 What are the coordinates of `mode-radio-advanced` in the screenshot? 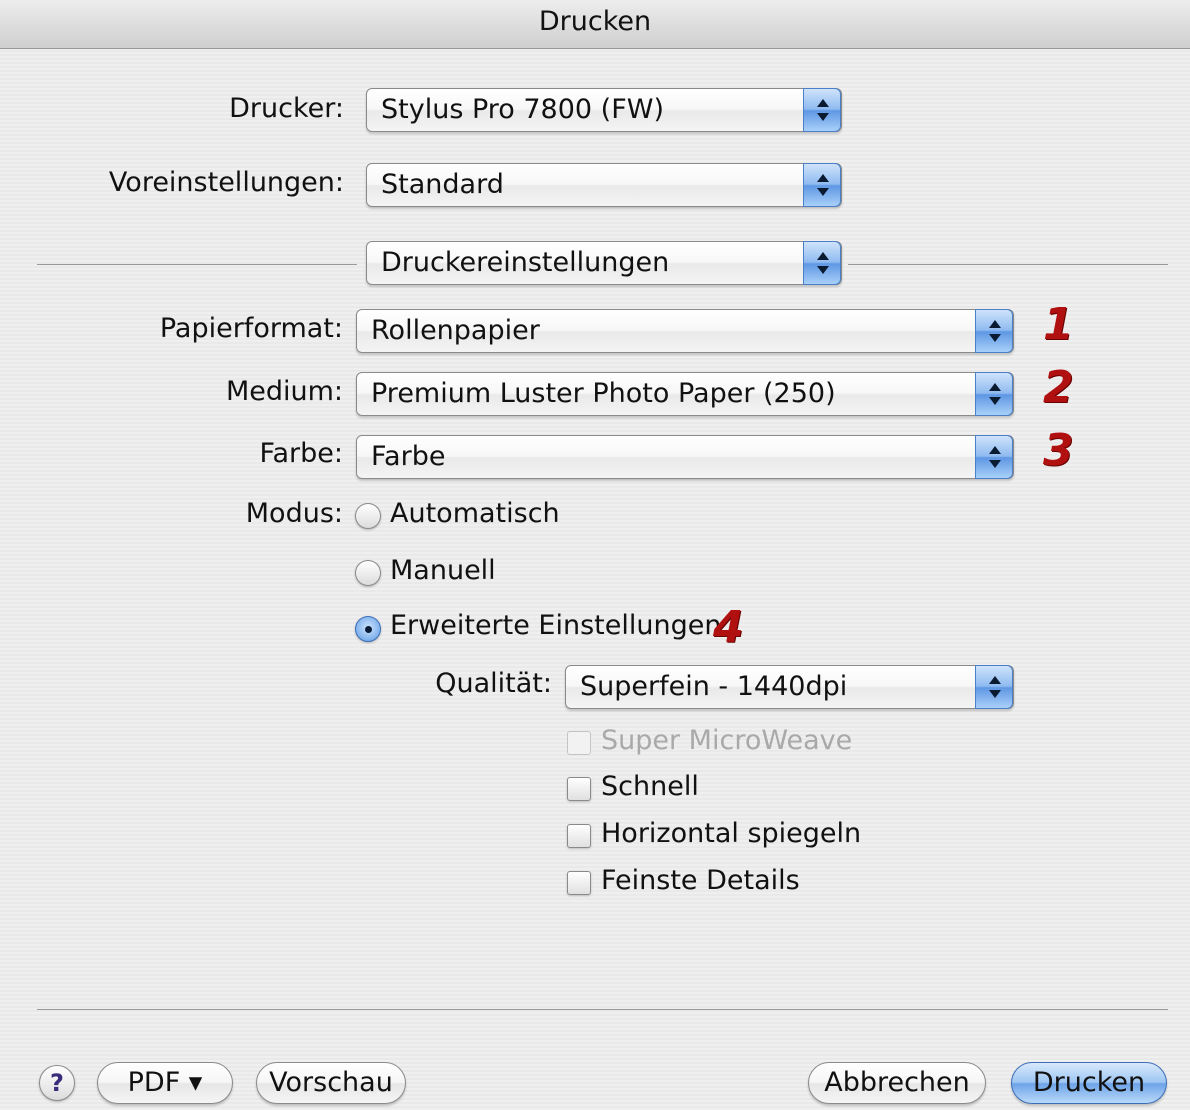 It's located at (368, 629).